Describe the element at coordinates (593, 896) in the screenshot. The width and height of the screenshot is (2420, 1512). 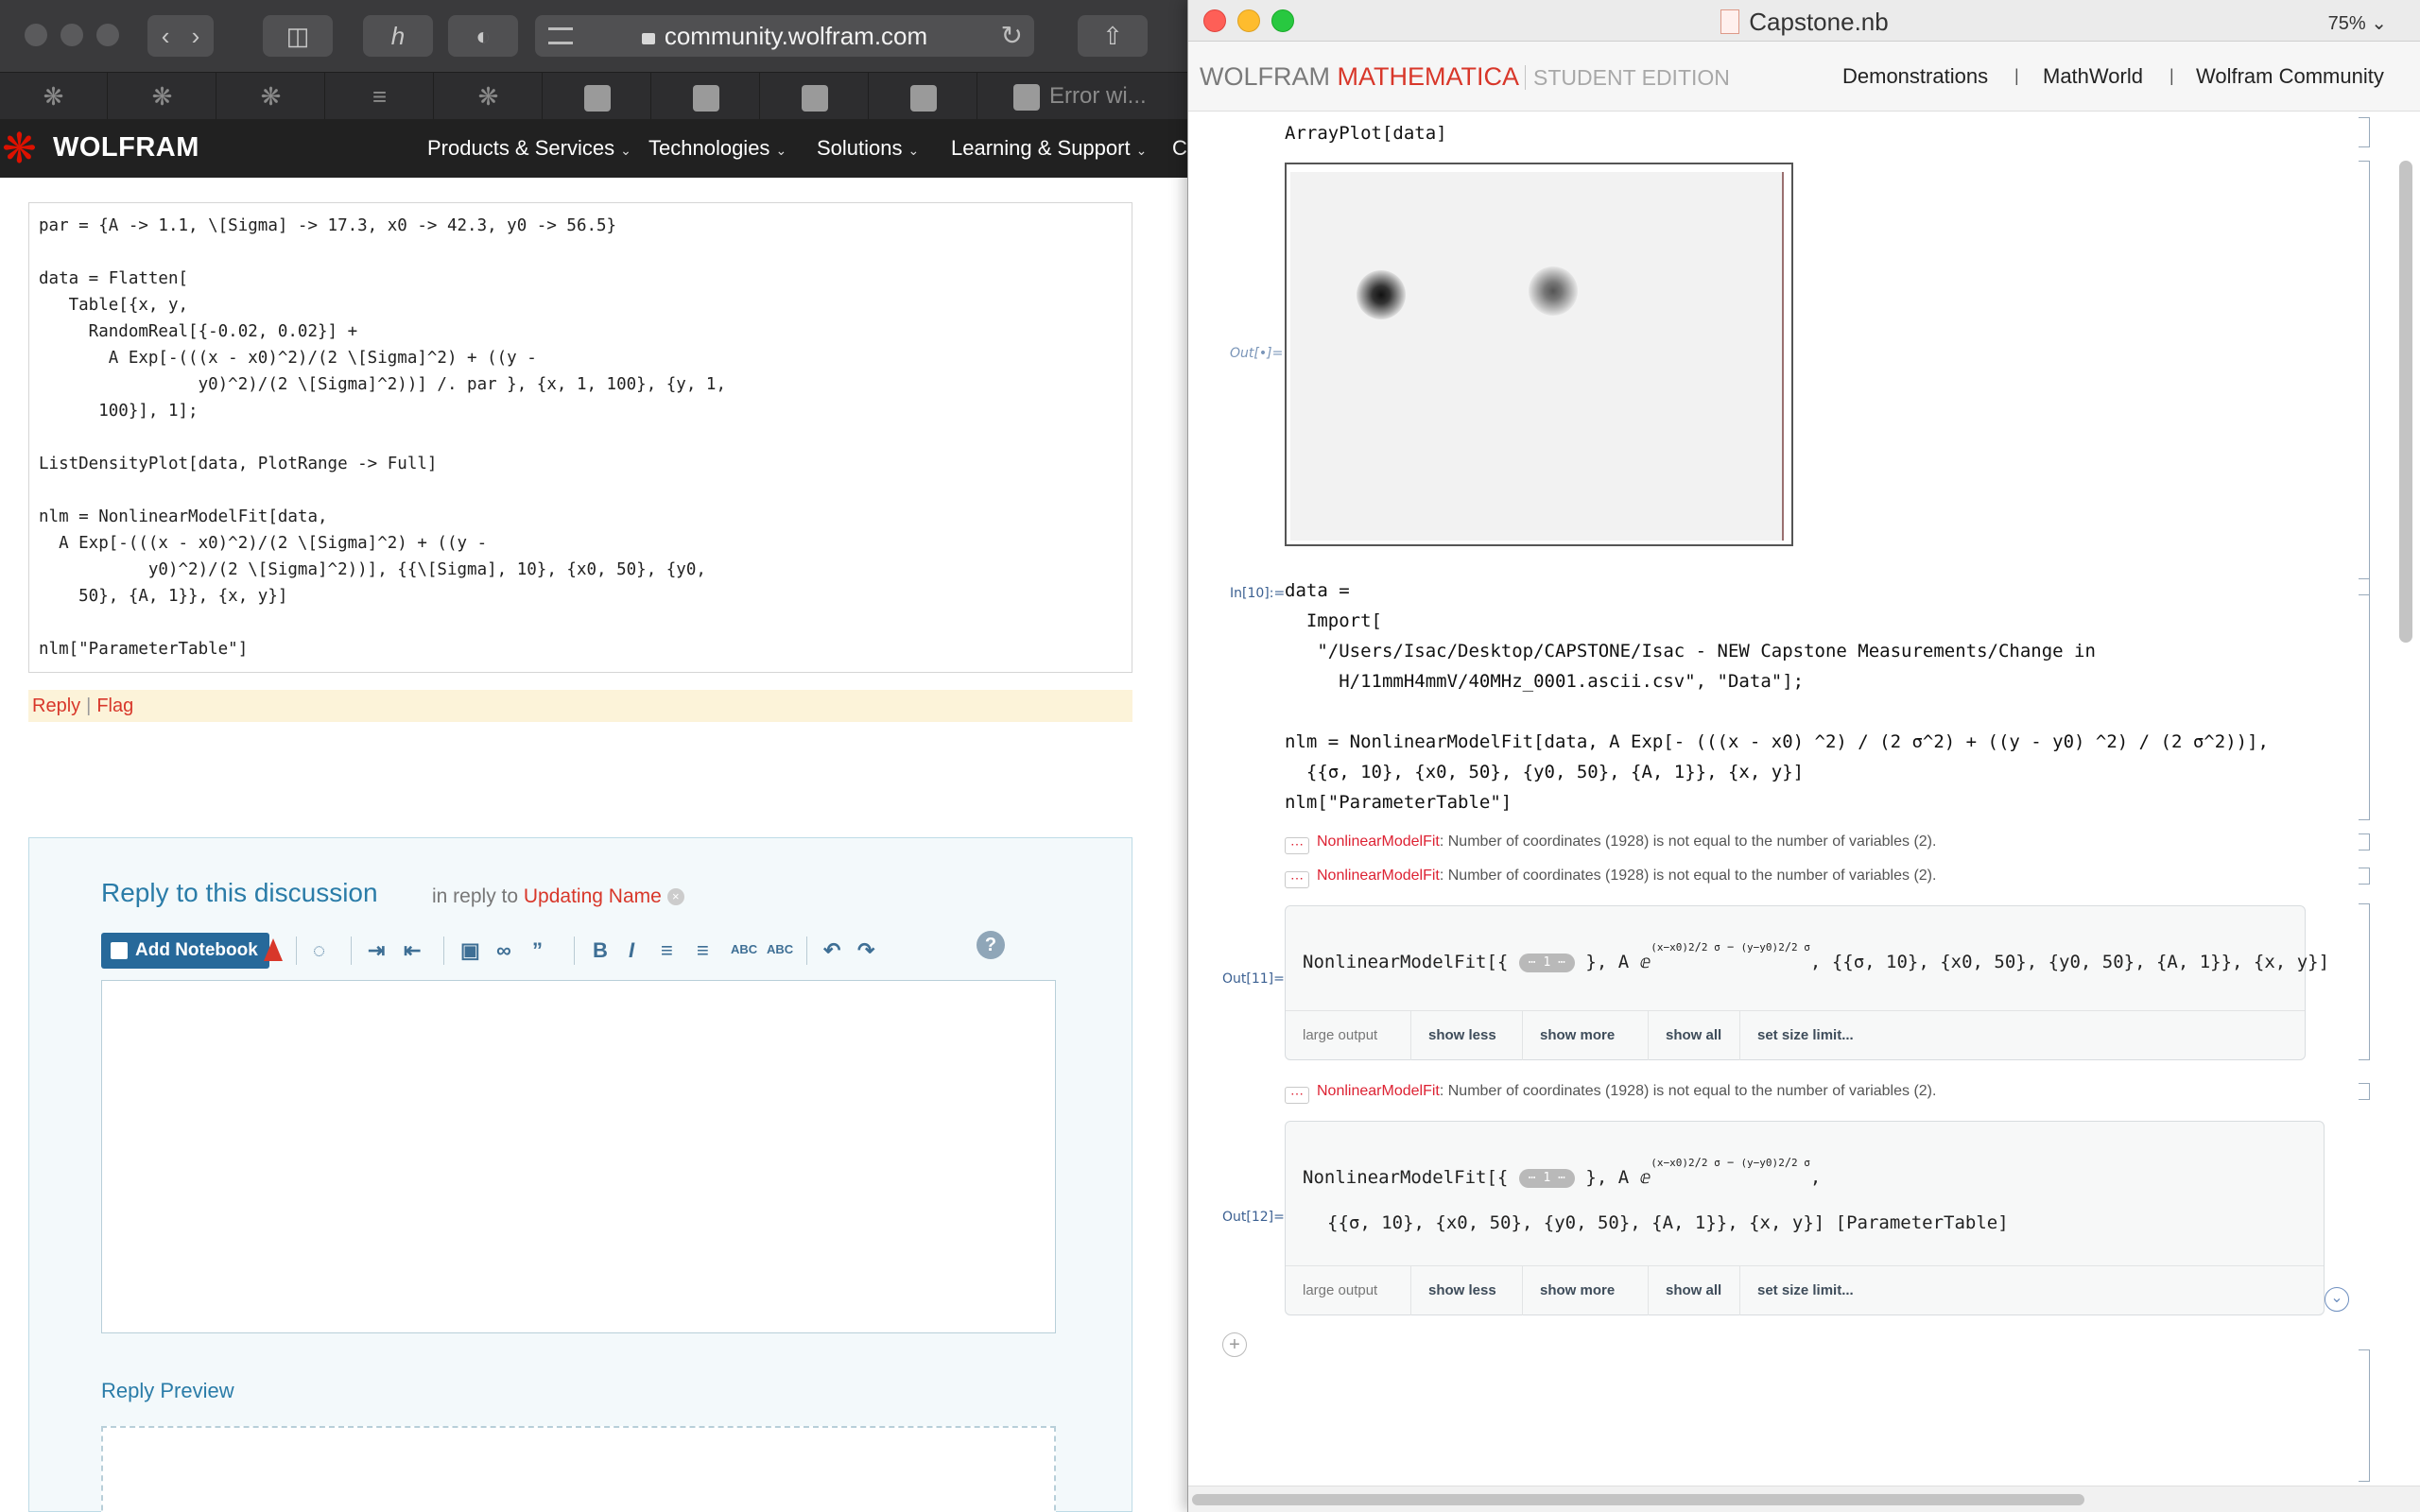
I see `in-reply-name: Updating Name` at that location.